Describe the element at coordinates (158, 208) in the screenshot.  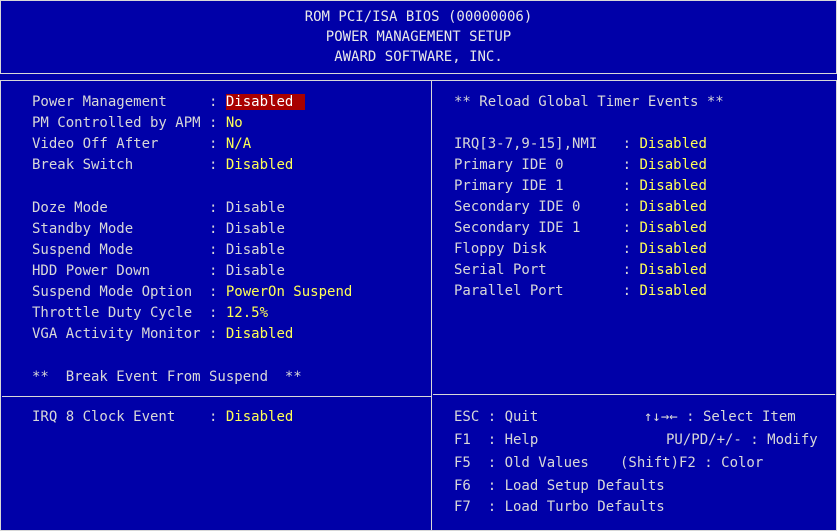
I see `setting-doze-mode: Doze Mode : Disable` at that location.